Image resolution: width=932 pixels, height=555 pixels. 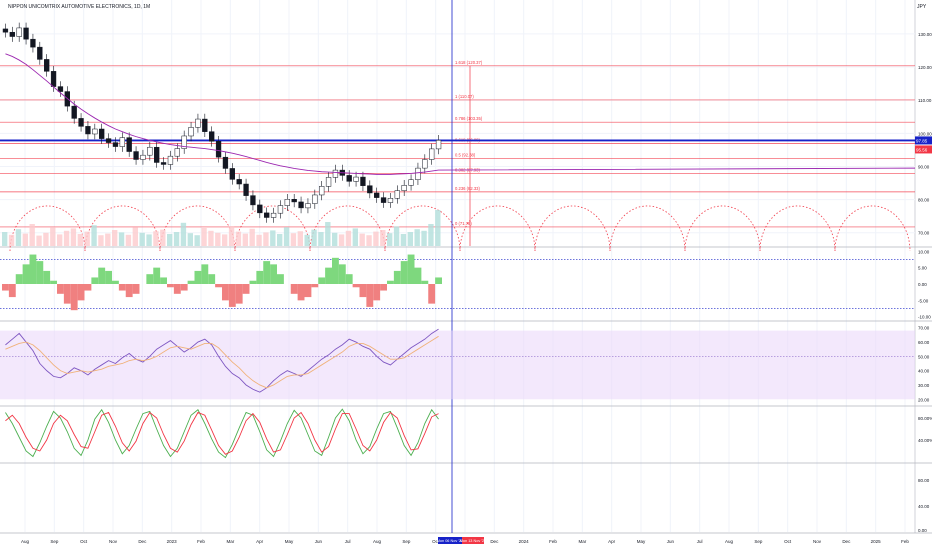 I want to click on fib-level-label: 1.618 (120.37), so click(x=469, y=62).